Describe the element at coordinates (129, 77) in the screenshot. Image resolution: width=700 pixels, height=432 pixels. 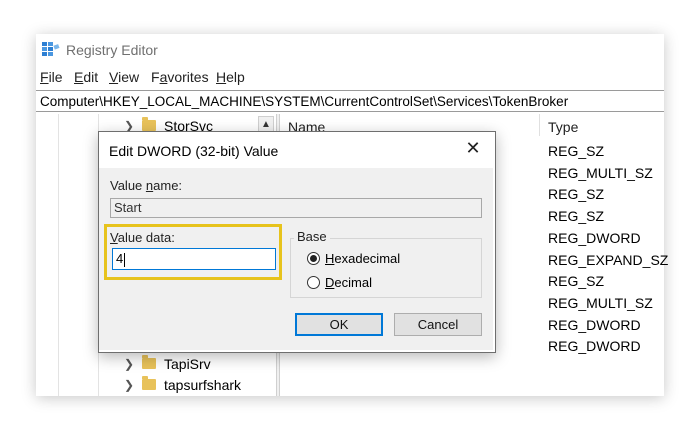
I see `menu-item-label: iew` at that location.